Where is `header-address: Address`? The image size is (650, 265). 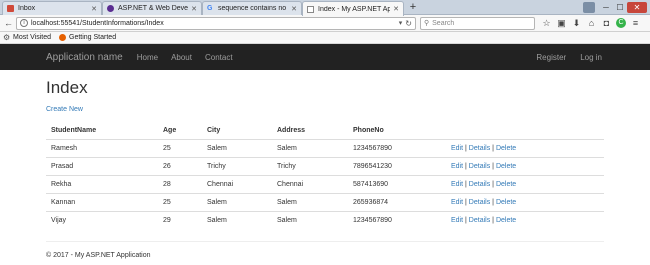 header-address: Address is located at coordinates (310, 131).